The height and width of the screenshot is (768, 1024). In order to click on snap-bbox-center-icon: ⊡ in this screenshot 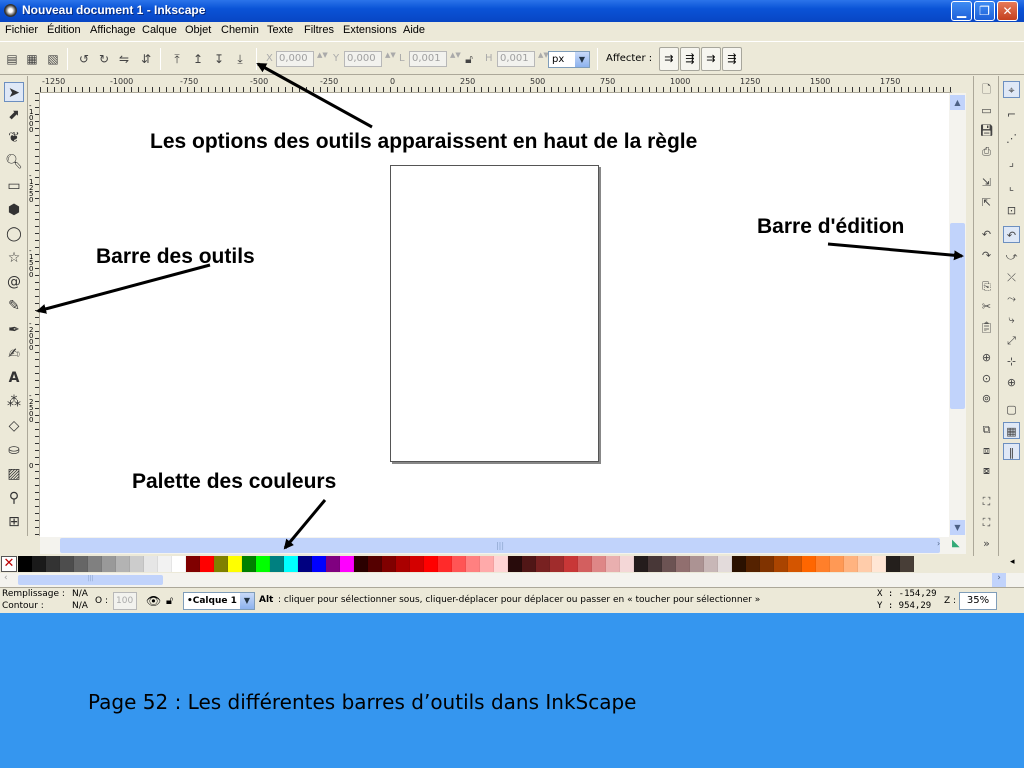, I will do `click(1011, 210)`.